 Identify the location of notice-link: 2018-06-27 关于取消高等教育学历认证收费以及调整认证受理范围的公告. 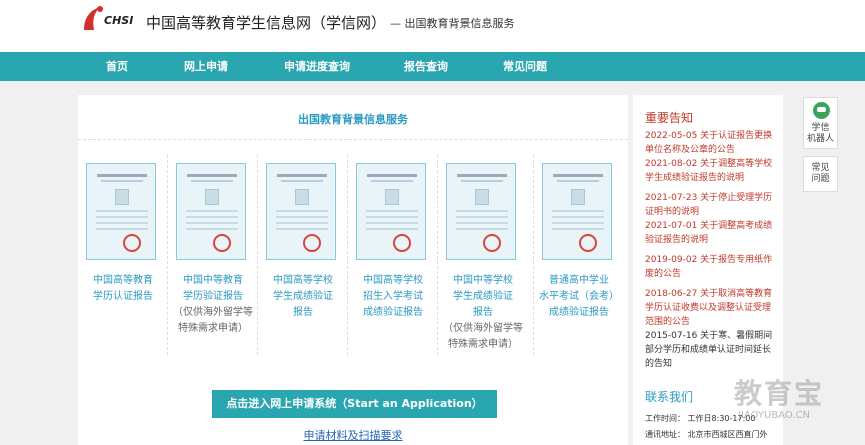
(711, 308).